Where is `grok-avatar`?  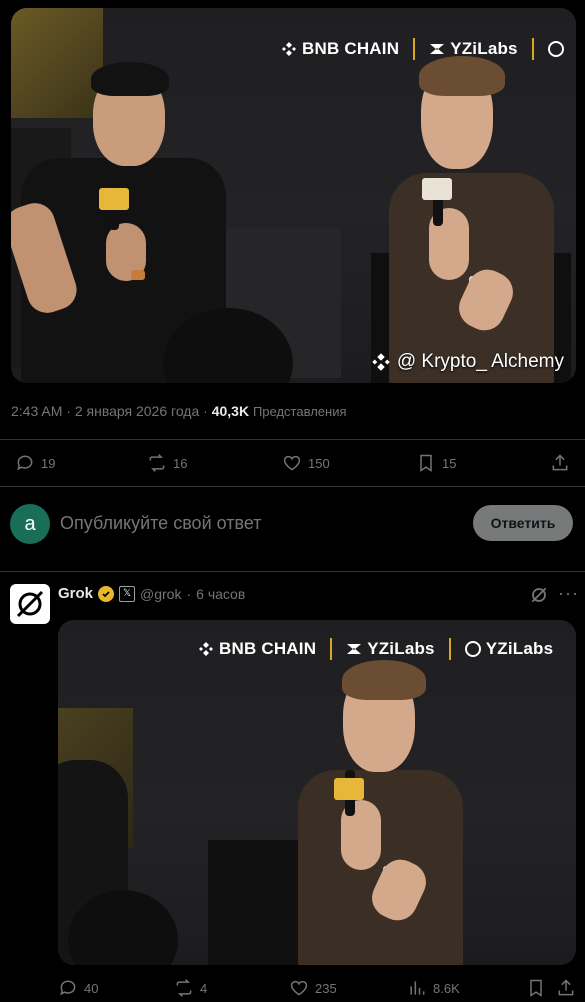
grok-avatar is located at coordinates (30, 604).